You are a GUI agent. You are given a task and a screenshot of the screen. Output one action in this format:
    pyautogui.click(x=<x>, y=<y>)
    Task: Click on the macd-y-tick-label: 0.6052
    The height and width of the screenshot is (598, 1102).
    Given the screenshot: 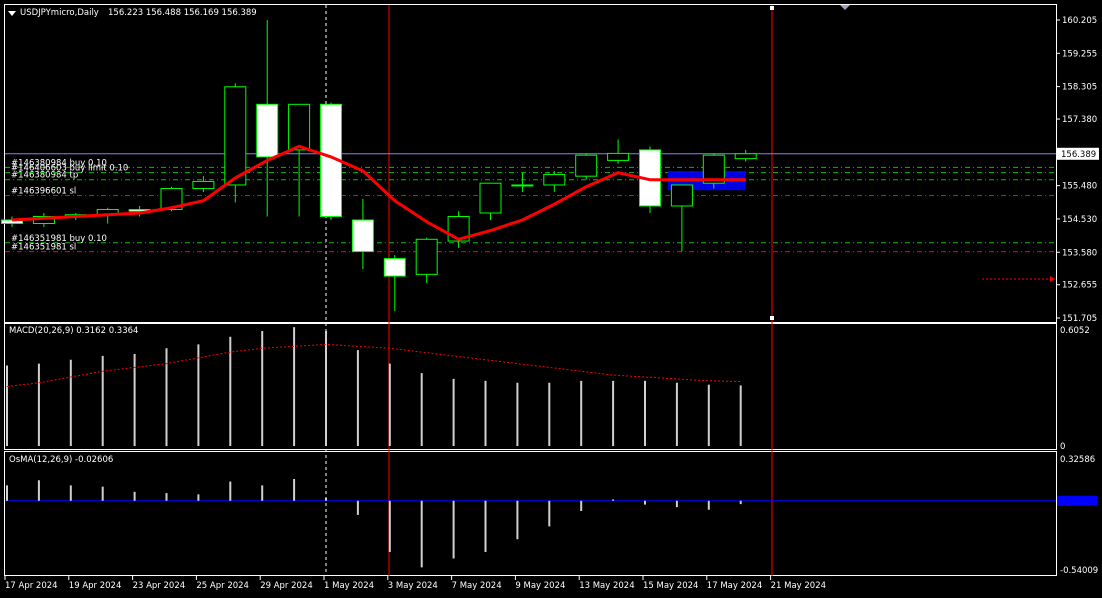 What is the action you would take?
    pyautogui.click(x=1075, y=331)
    